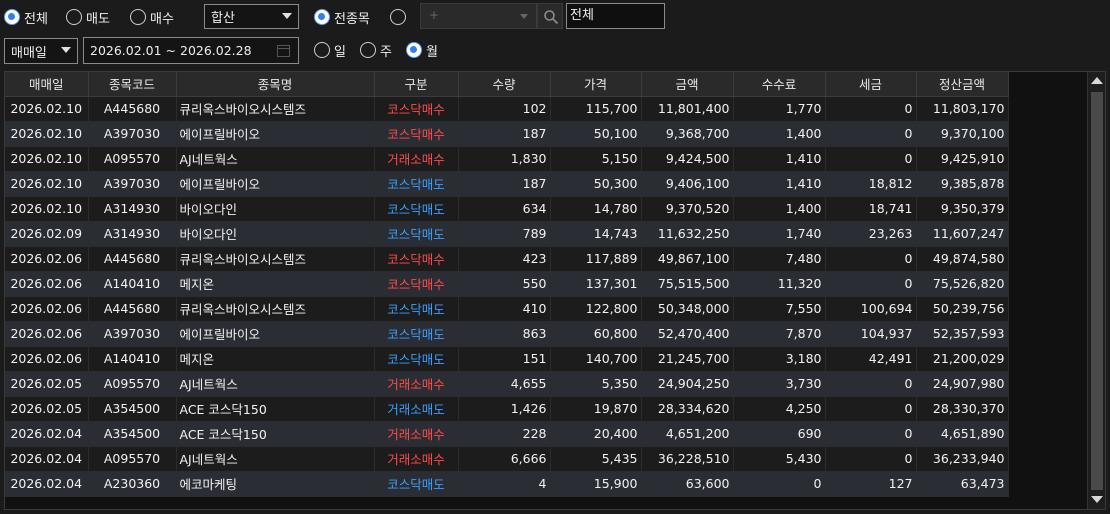 Image resolution: width=1110 pixels, height=514 pixels. Describe the element at coordinates (596, 84) in the screenshot. I see `col-header-price: 가격` at that location.